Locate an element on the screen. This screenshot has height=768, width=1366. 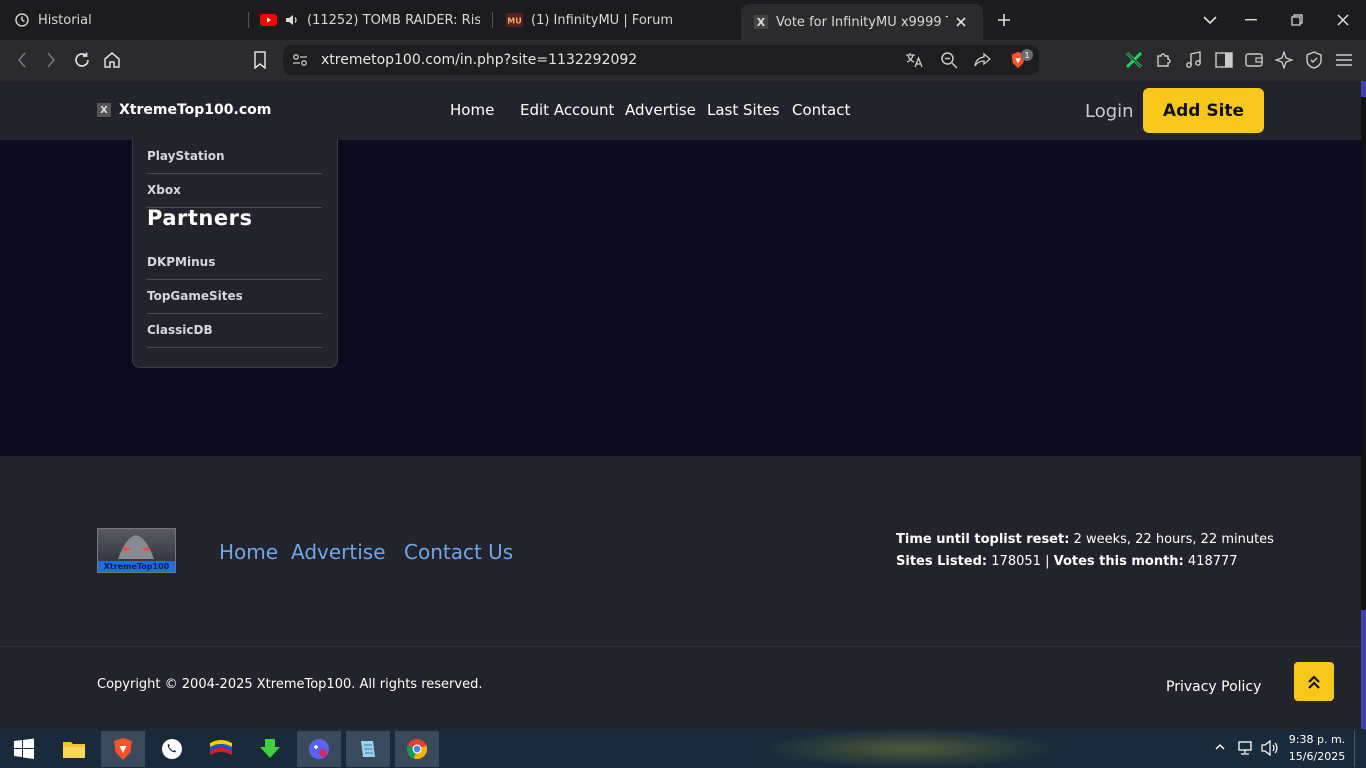
tab-youtube: (11252) TOMB RAIDER: Rise of Th is located at coordinates (370, 20).